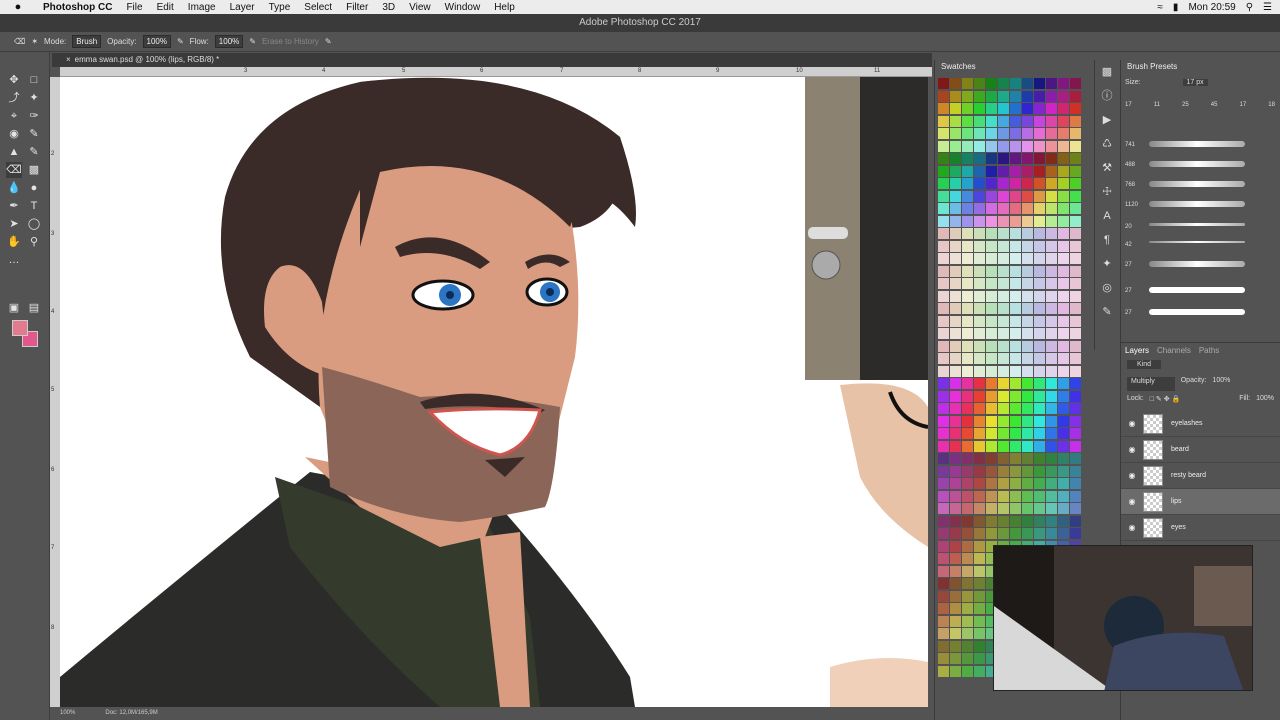  What do you see at coordinates (34, 308) in the screenshot?
I see `screen-mode-icon: ▤` at bounding box center [34, 308].